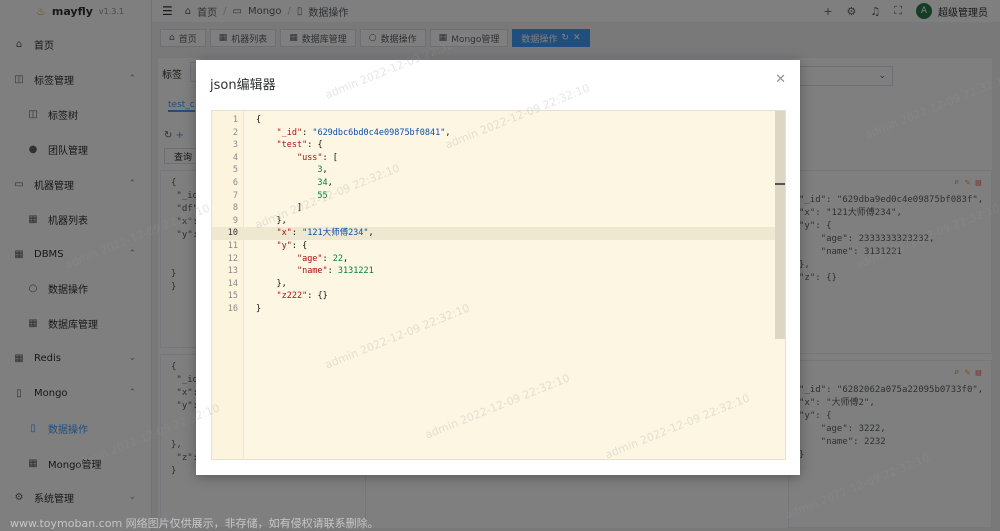 The width and height of the screenshot is (1000, 531). I want to click on line-number: 11, so click(232, 246).